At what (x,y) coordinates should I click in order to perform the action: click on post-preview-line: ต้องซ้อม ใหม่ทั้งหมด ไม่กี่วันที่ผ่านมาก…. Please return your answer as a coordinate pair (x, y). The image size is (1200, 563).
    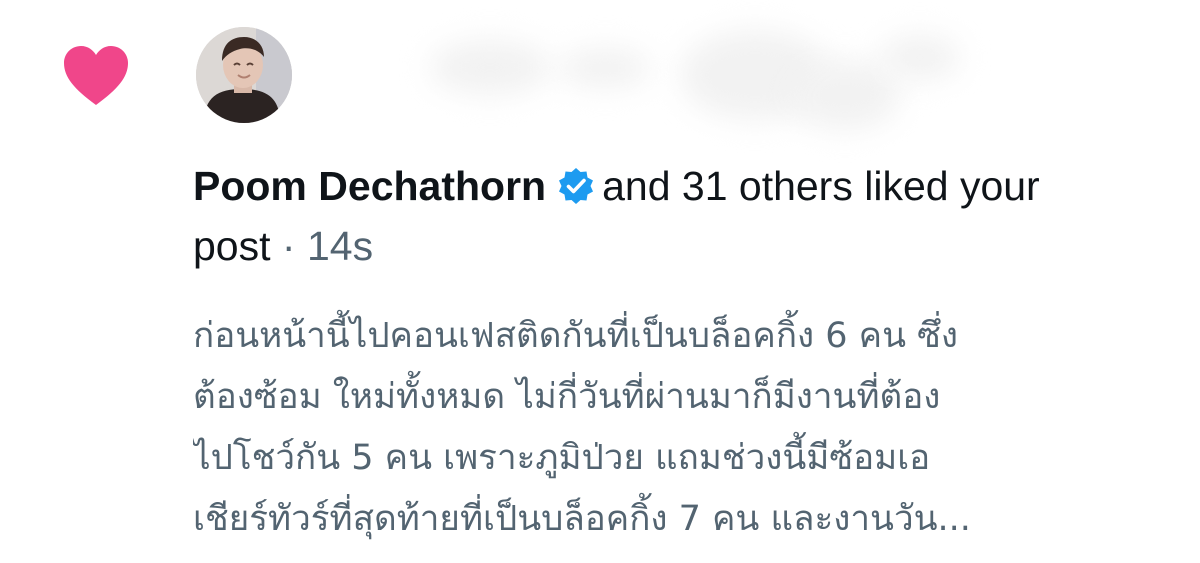
    Looking at the image, I should click on (567, 397).